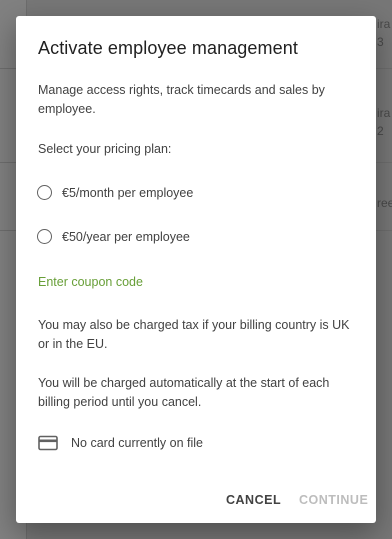 The image size is (392, 539). I want to click on cancel-button: CANCEL, so click(253, 500).